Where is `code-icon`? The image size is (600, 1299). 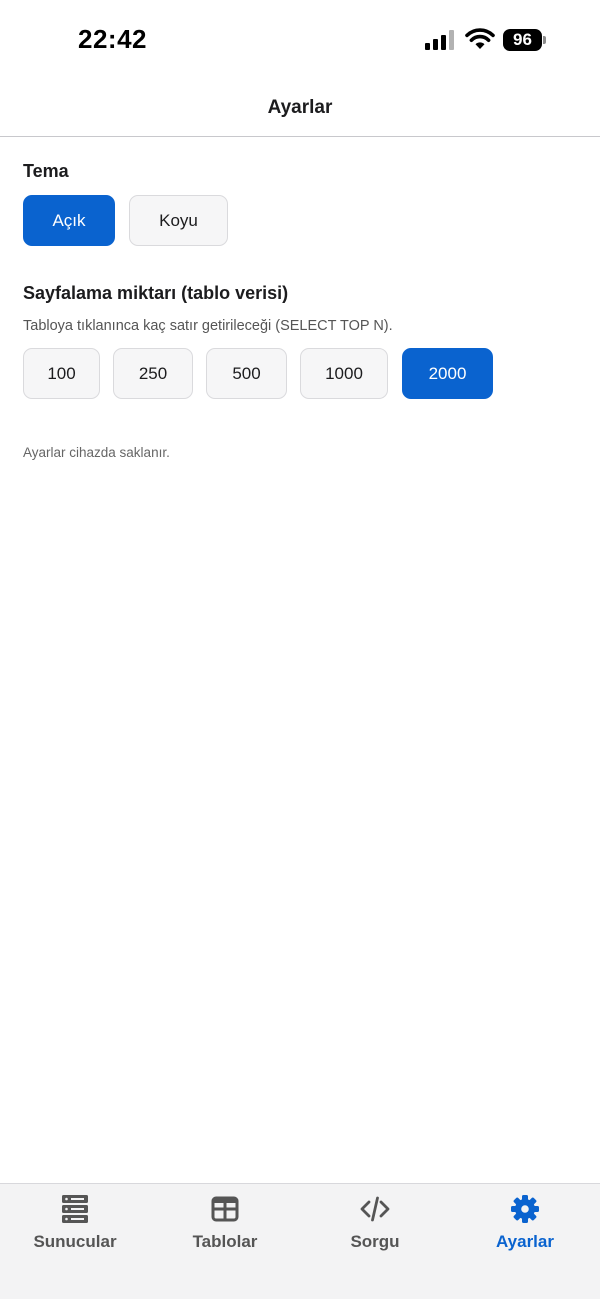 code-icon is located at coordinates (375, 1209).